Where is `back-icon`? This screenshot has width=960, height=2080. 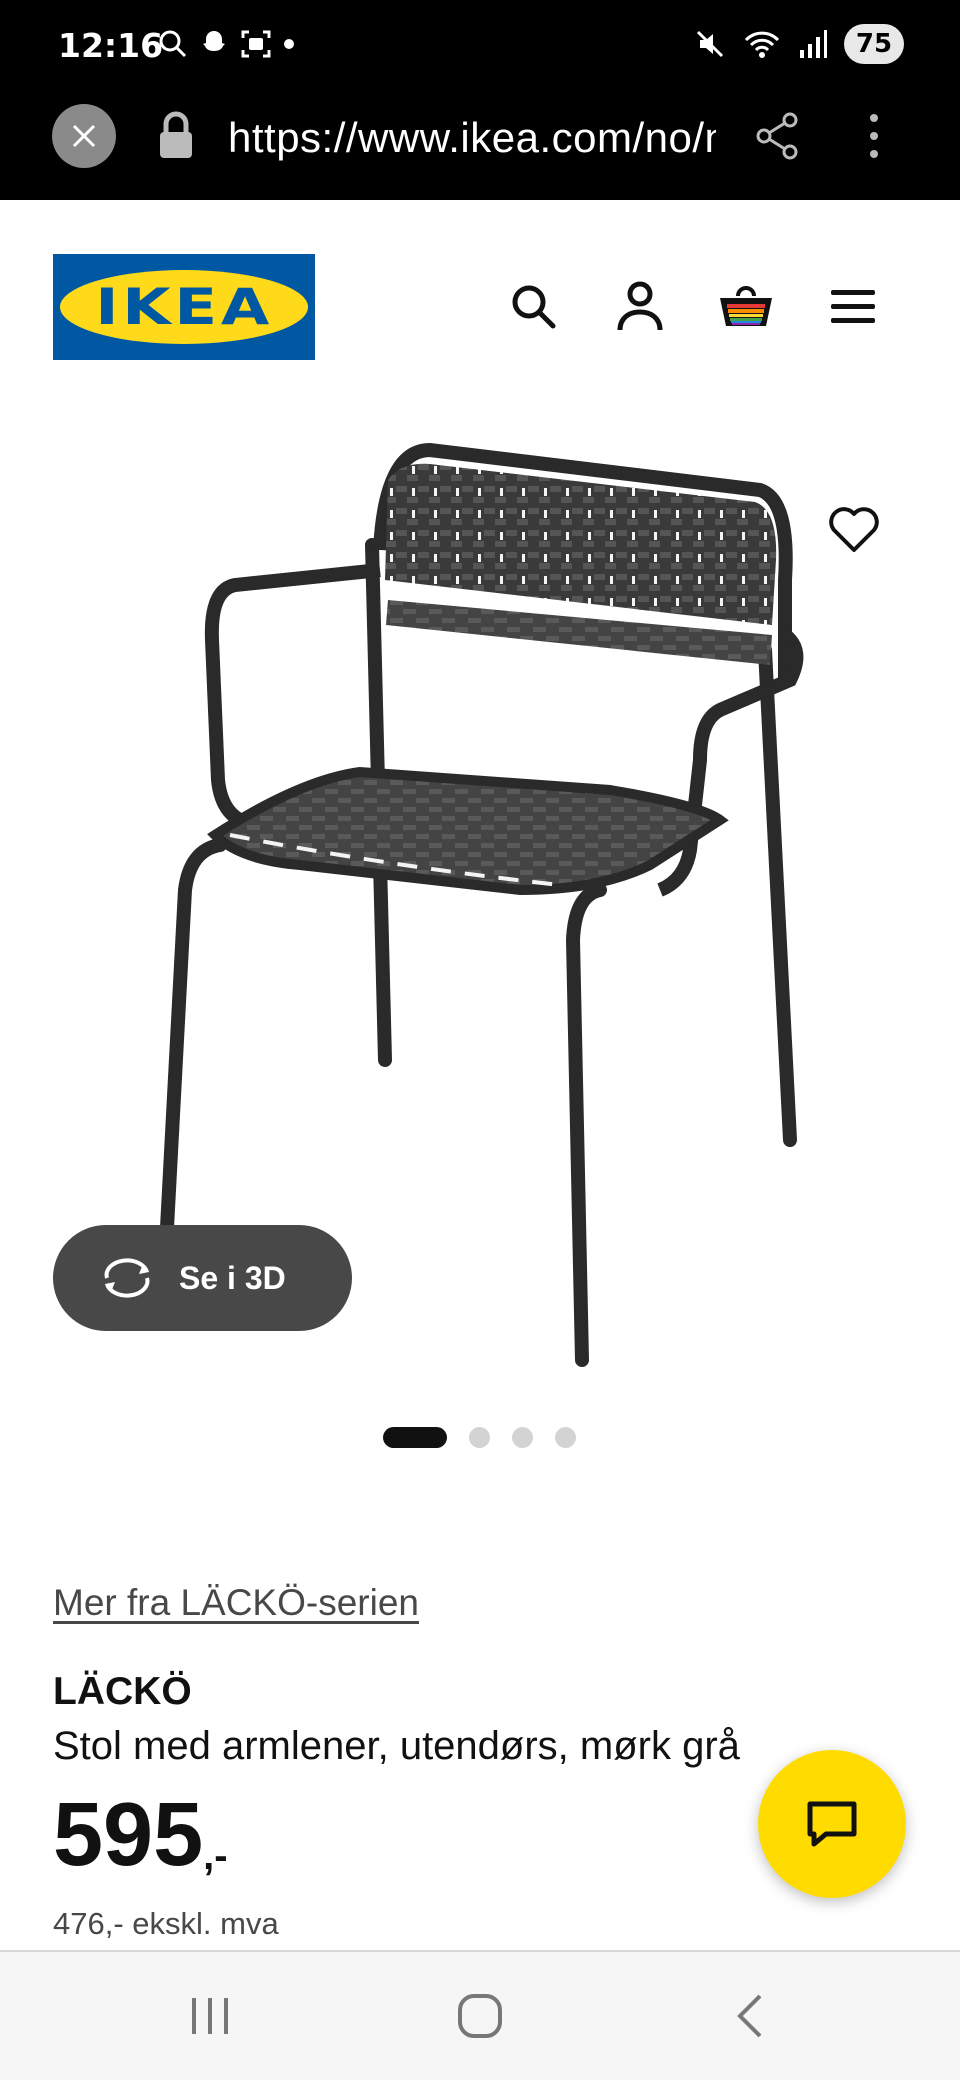 back-icon is located at coordinates (749, 2016).